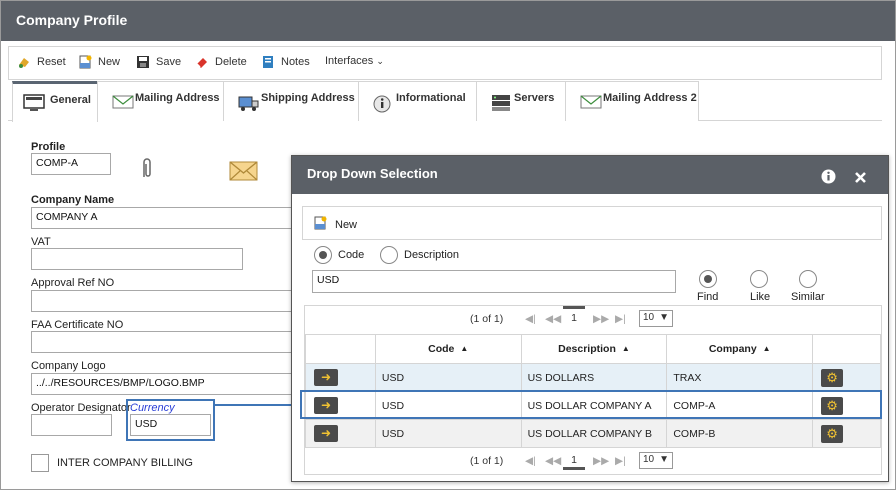  What do you see at coordinates (664, 459) in the screenshot?
I see `dropdown-arrow-icon: ▼` at bounding box center [664, 459].